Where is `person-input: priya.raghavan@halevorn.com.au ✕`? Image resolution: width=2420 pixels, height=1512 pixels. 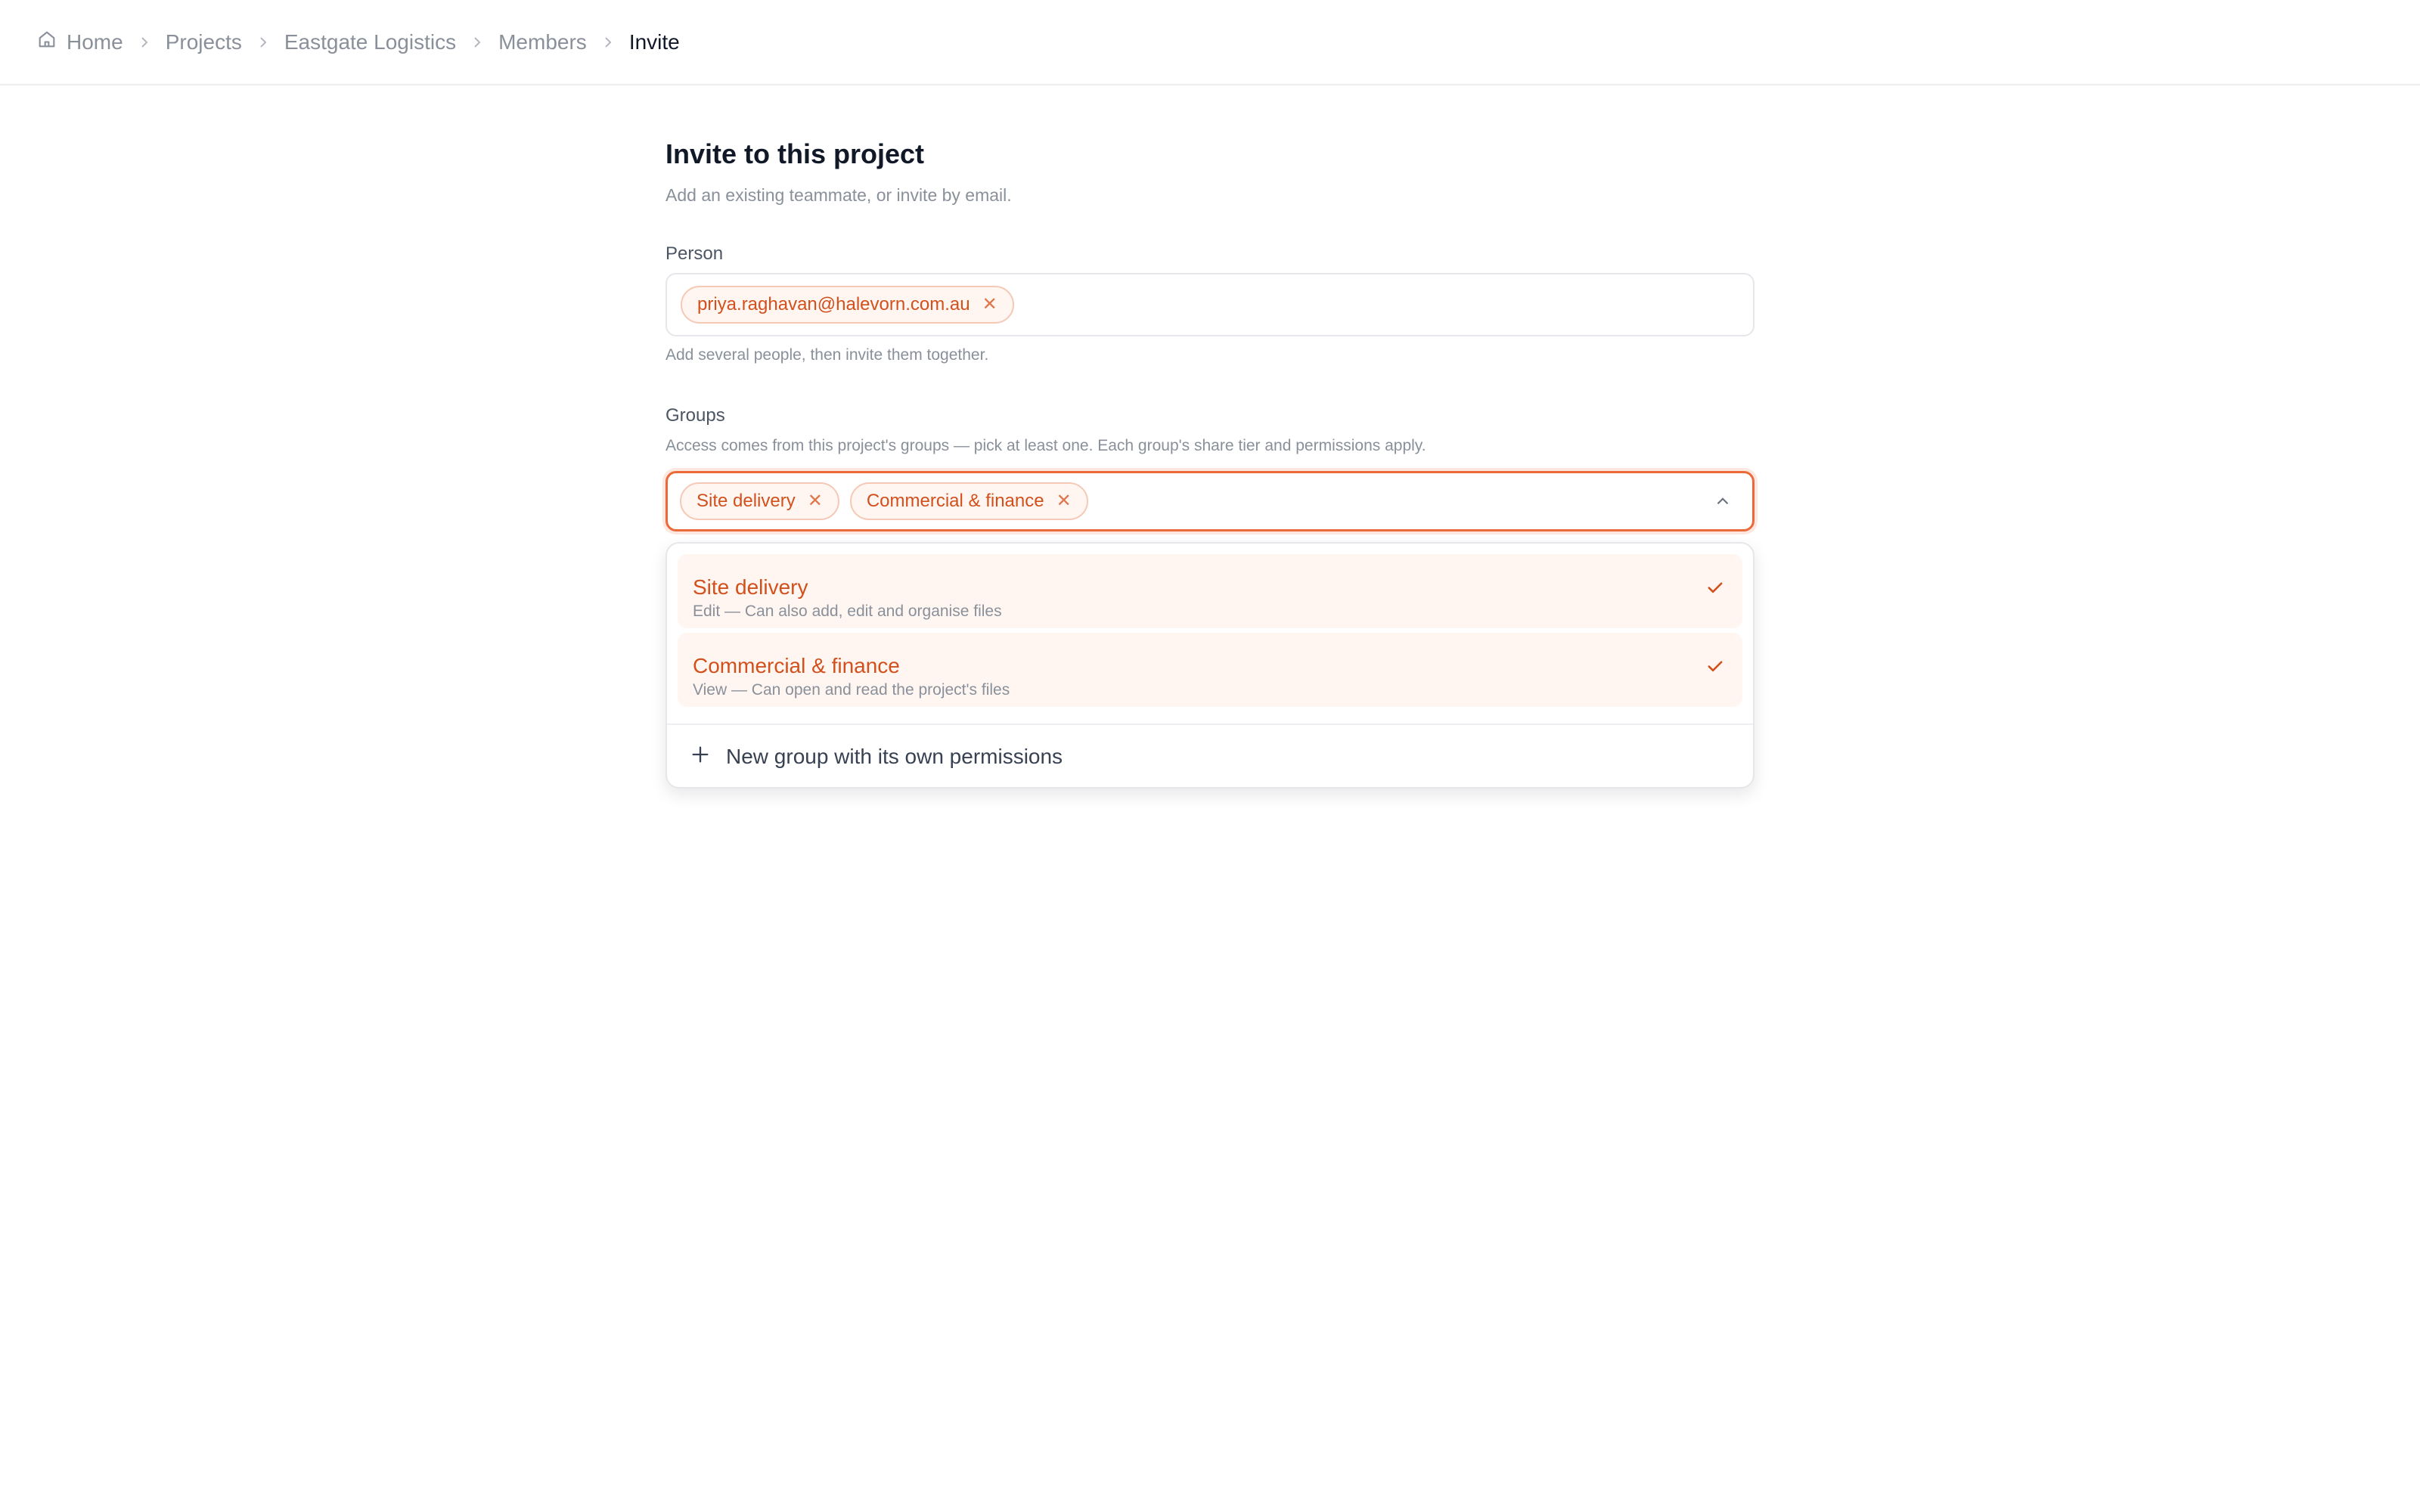 person-input: priya.raghavan@halevorn.com.au ✕ is located at coordinates (1210, 304).